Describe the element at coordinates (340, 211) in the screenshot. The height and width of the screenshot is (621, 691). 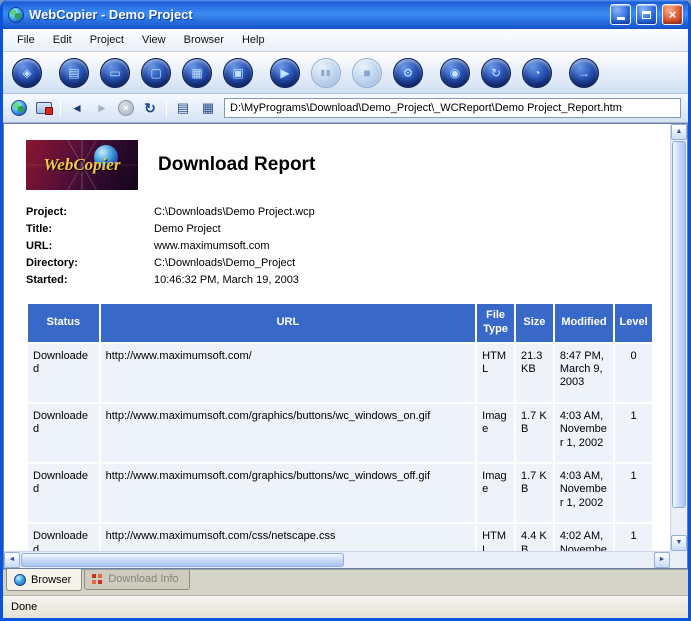
I see `info-row: Project: C:\Downloads\Demo Project.wcp` at that location.